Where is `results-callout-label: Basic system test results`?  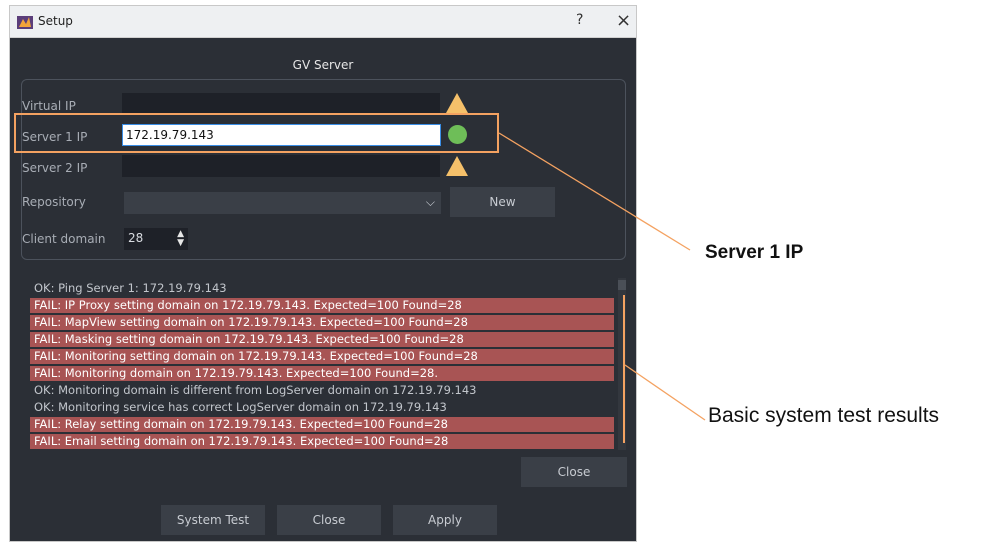
results-callout-label: Basic system test results is located at coordinates (824, 415).